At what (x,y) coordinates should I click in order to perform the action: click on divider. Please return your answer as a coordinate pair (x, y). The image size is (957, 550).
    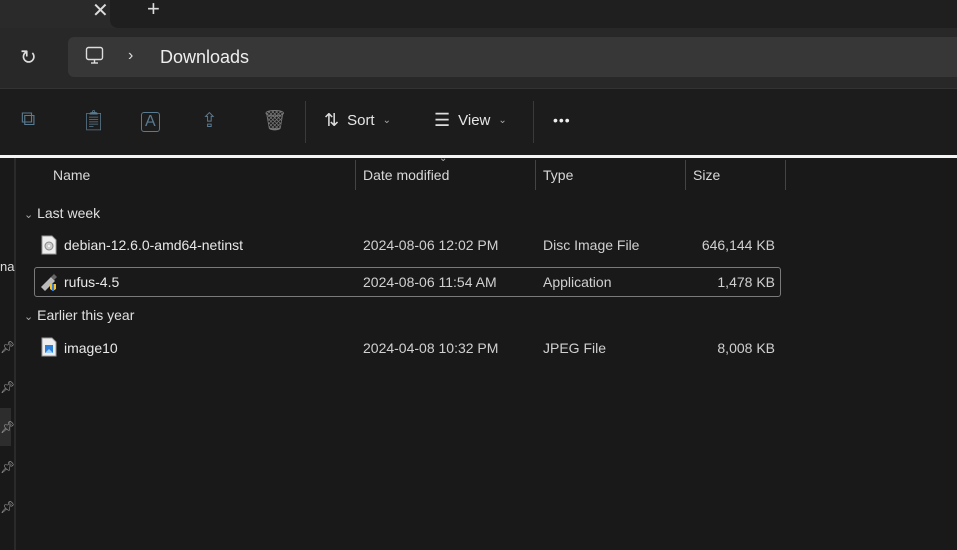
    Looking at the image, I should click on (478, 156).